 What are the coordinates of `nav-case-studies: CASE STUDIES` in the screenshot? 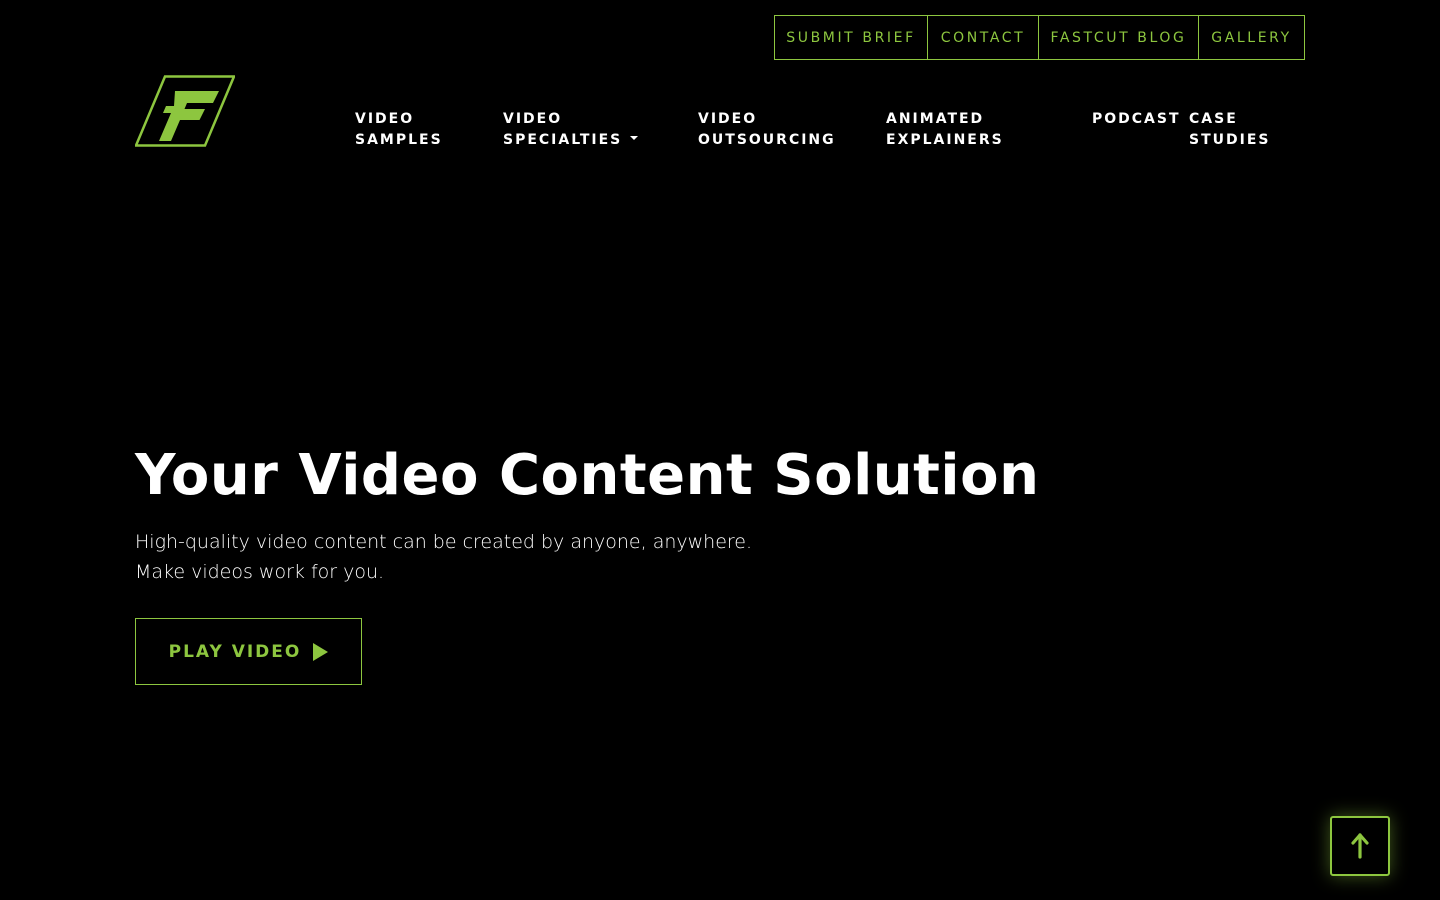 It's located at (1229, 130).